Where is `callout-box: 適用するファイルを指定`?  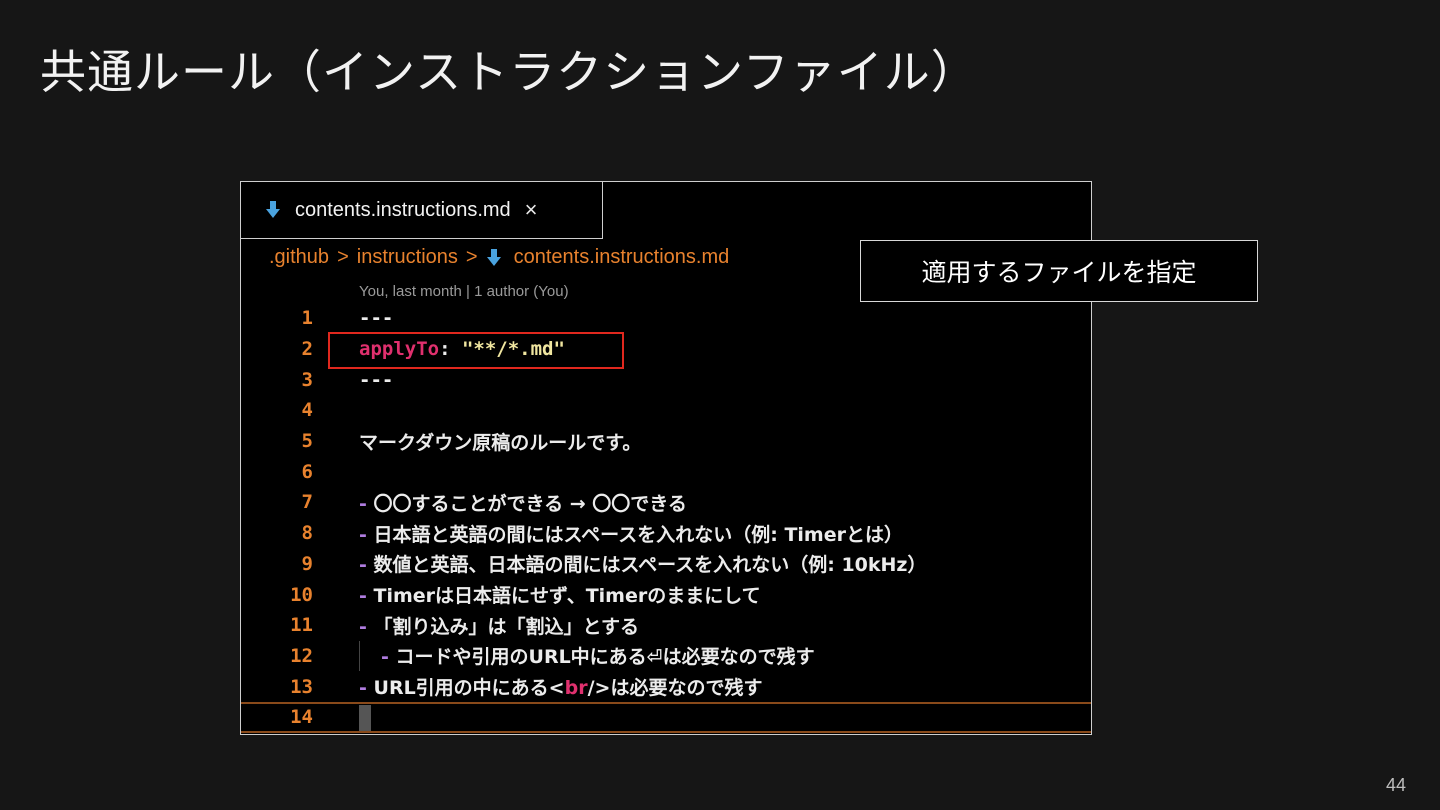
callout-box: 適用するファイルを指定 is located at coordinates (1059, 271).